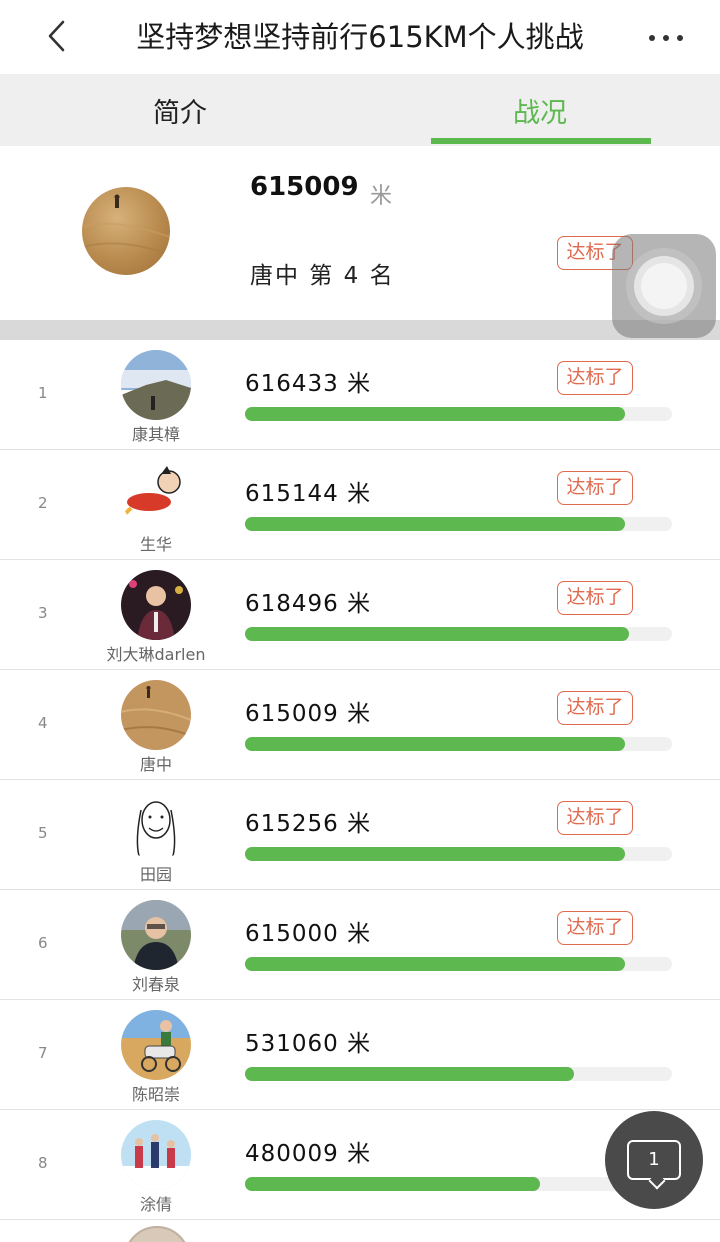 This screenshot has height=1242, width=720. I want to click on list-item: 7 陈昭崇 531060 米, so click(360, 1055).